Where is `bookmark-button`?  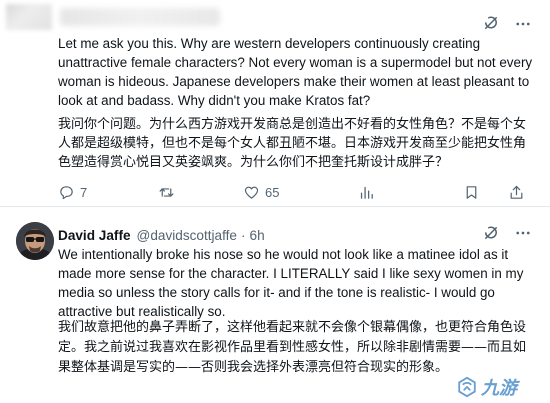 bookmark-button is located at coordinates (471, 192).